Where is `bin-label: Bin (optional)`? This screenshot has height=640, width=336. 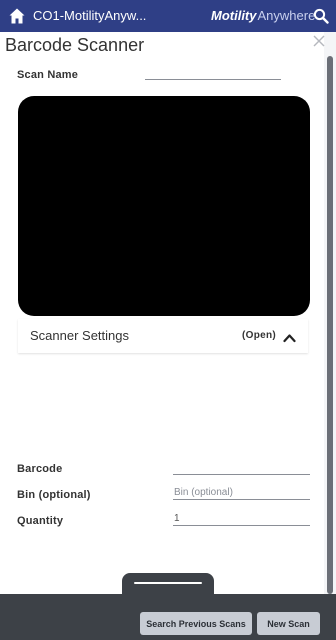 bin-label: Bin (optional) is located at coordinates (54, 495).